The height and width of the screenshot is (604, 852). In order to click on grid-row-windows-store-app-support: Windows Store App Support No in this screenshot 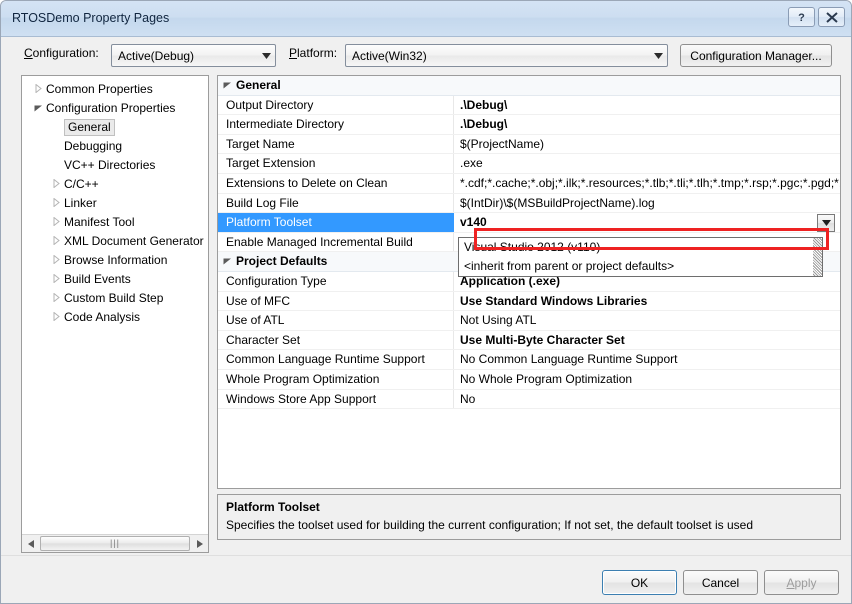, I will do `click(529, 399)`.